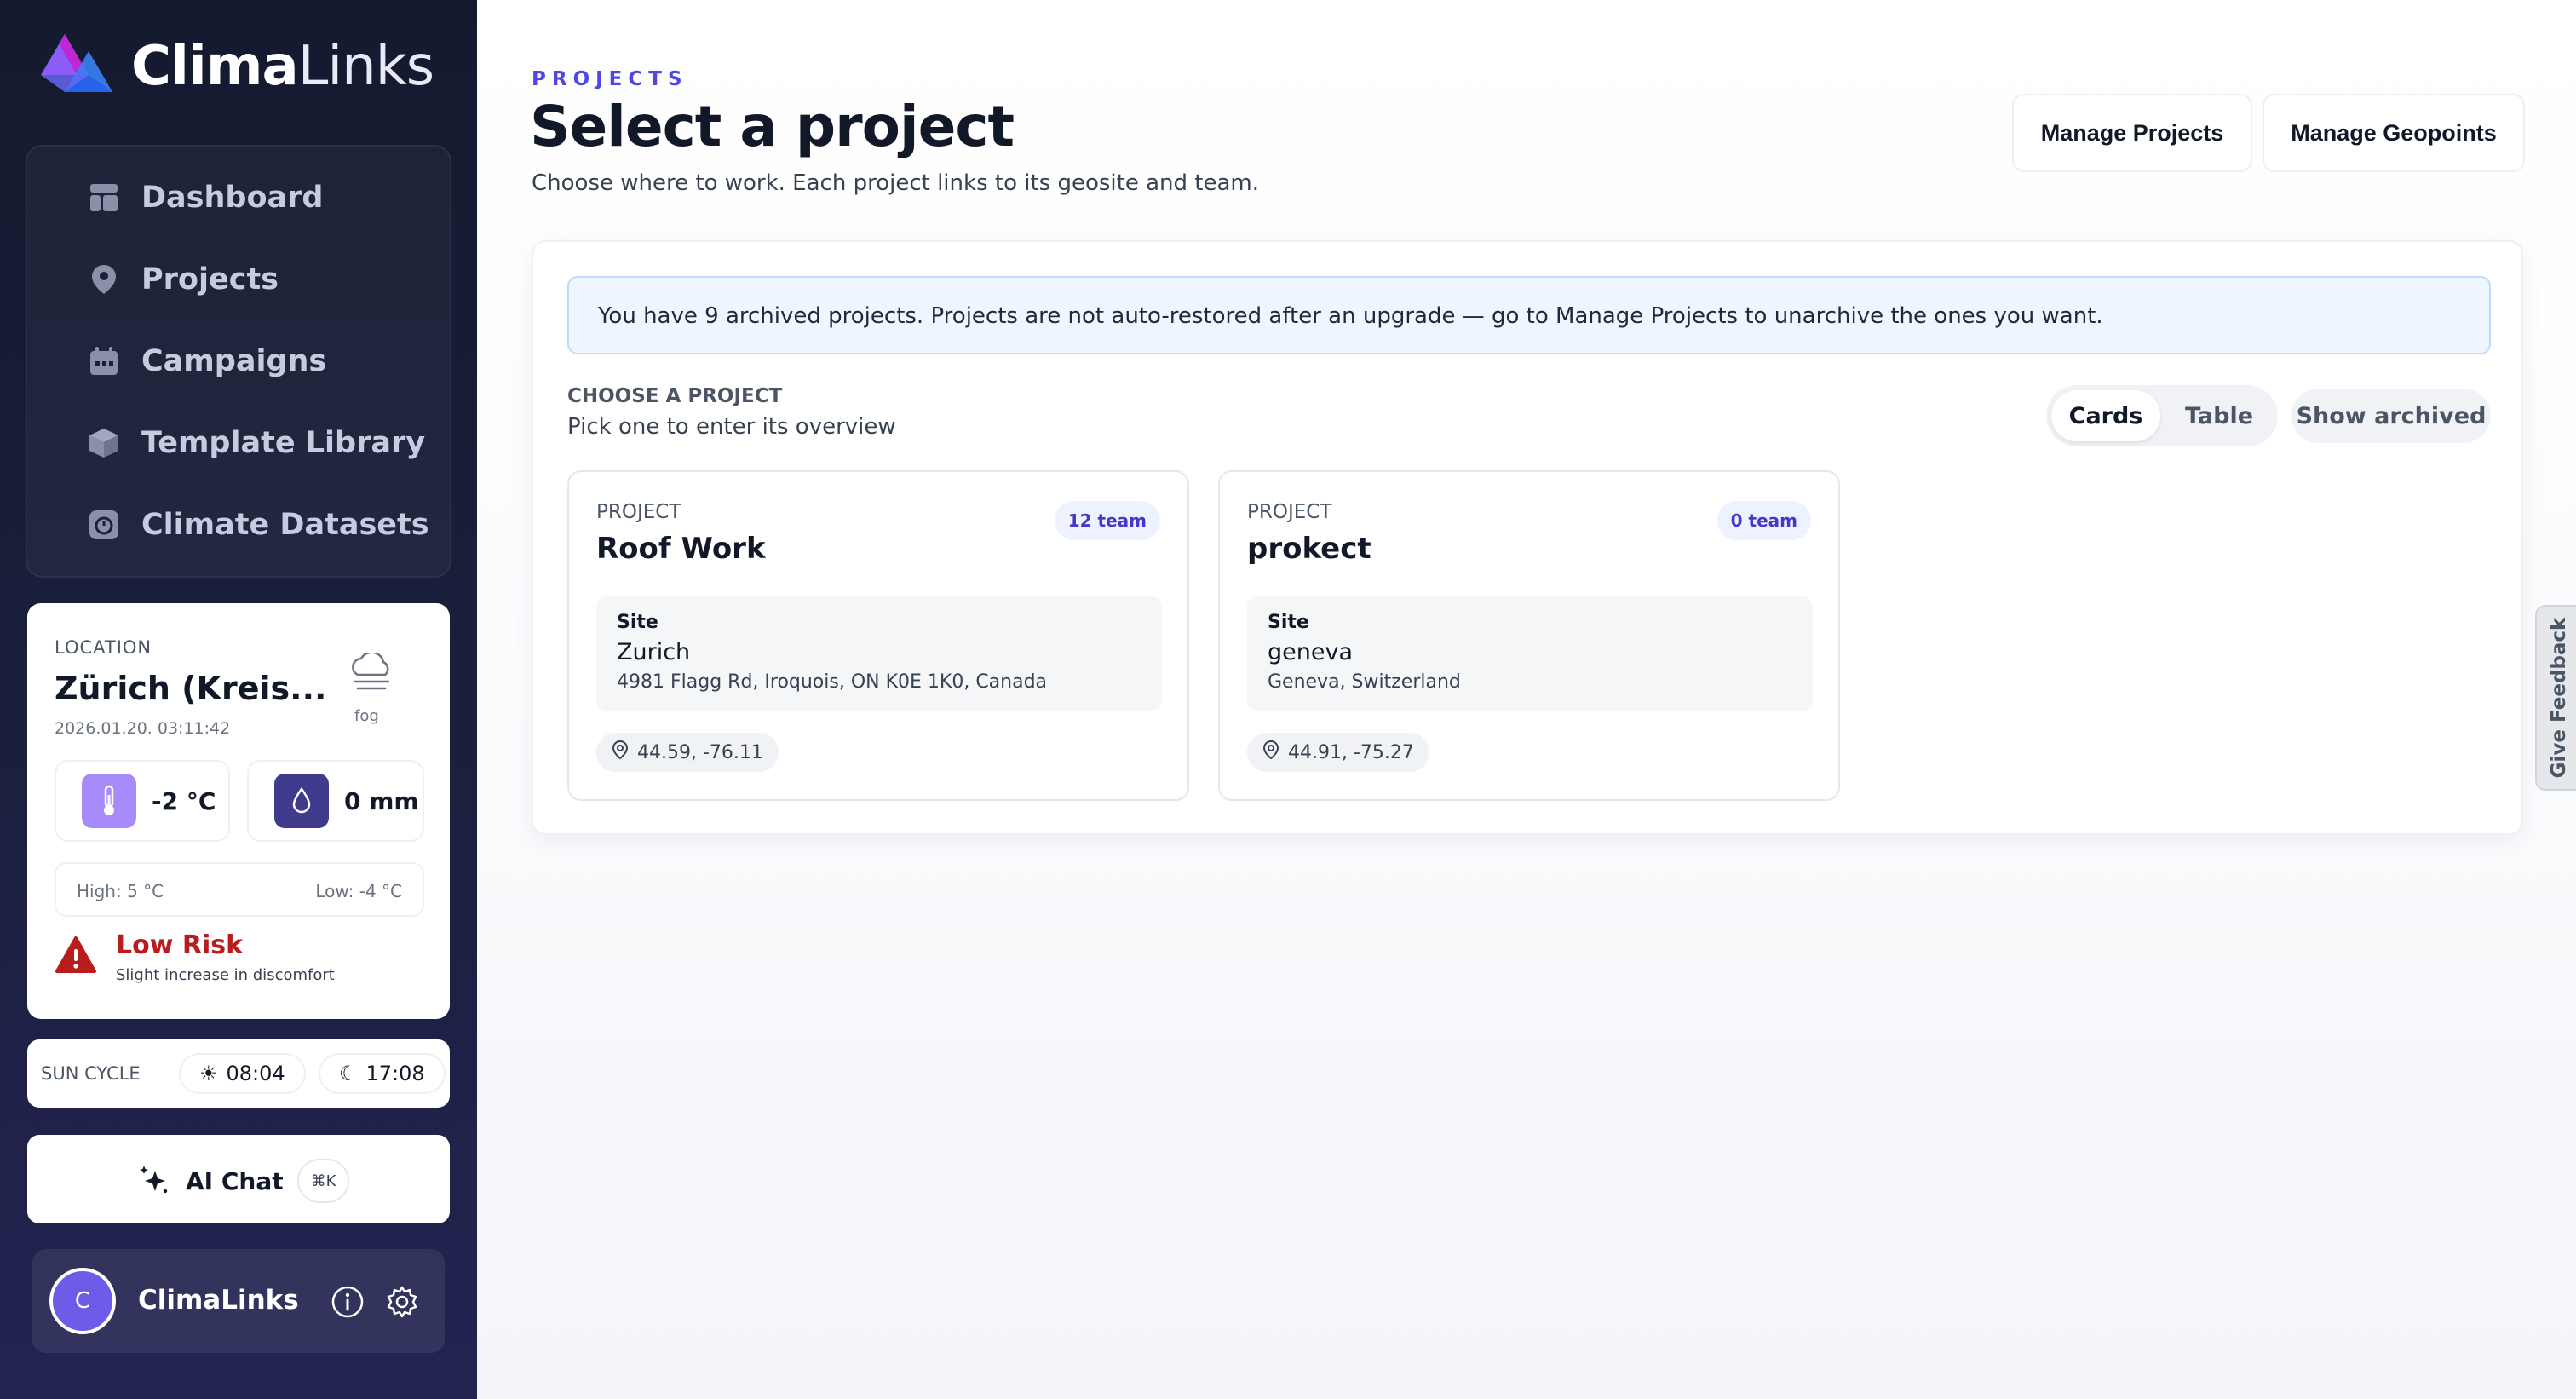 This screenshot has height=1399, width=2576. What do you see at coordinates (77, 66) in the screenshot?
I see `climalinks-logo-icon` at bounding box center [77, 66].